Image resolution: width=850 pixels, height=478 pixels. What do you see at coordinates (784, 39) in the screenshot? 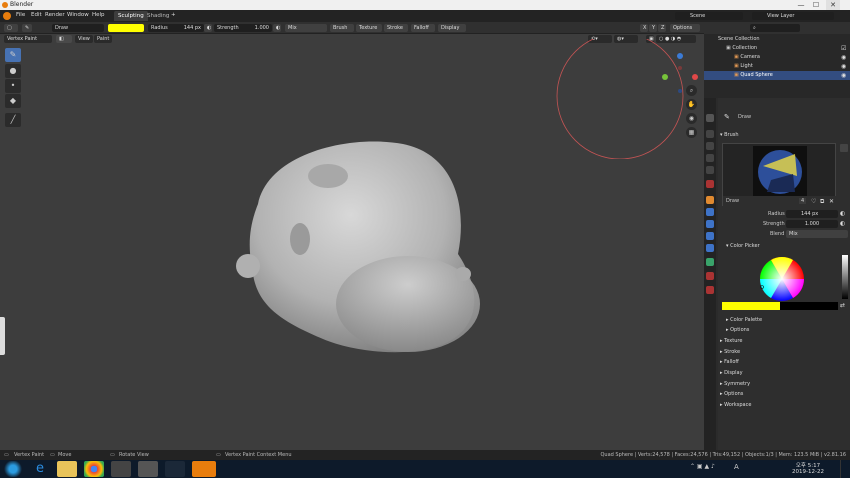
I see `scene-collection-row: Scene Collection` at bounding box center [784, 39].